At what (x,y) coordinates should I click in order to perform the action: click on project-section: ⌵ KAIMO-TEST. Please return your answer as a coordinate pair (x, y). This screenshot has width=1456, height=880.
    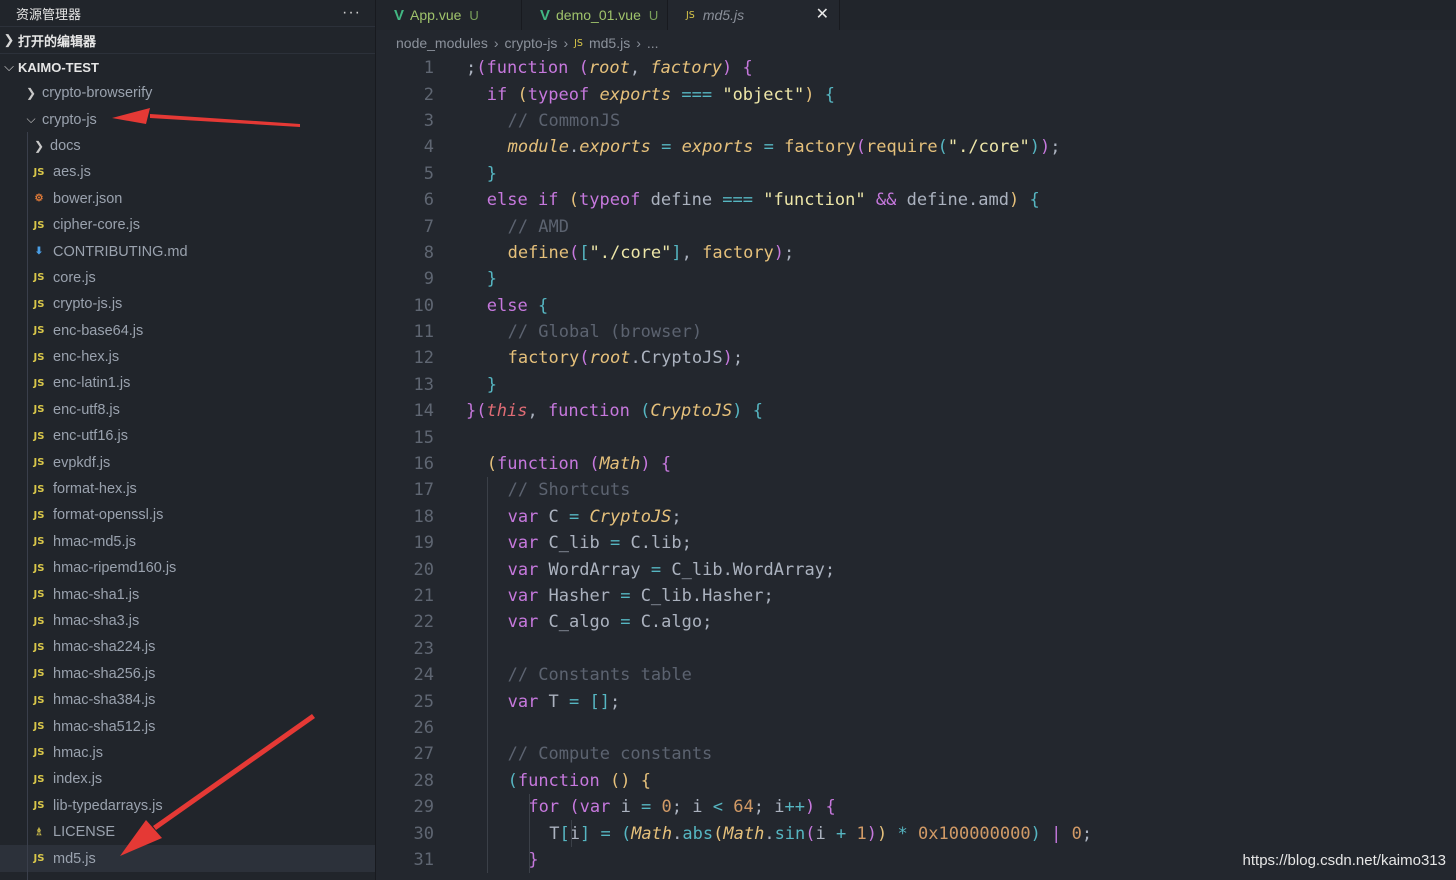
    Looking at the image, I should click on (187, 67).